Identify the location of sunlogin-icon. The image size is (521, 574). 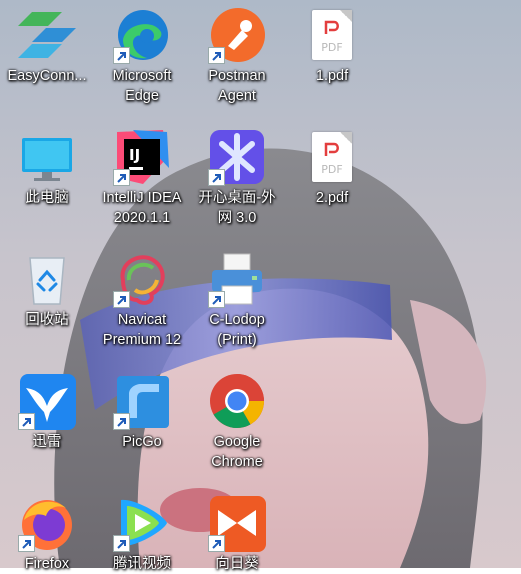
(237, 523).